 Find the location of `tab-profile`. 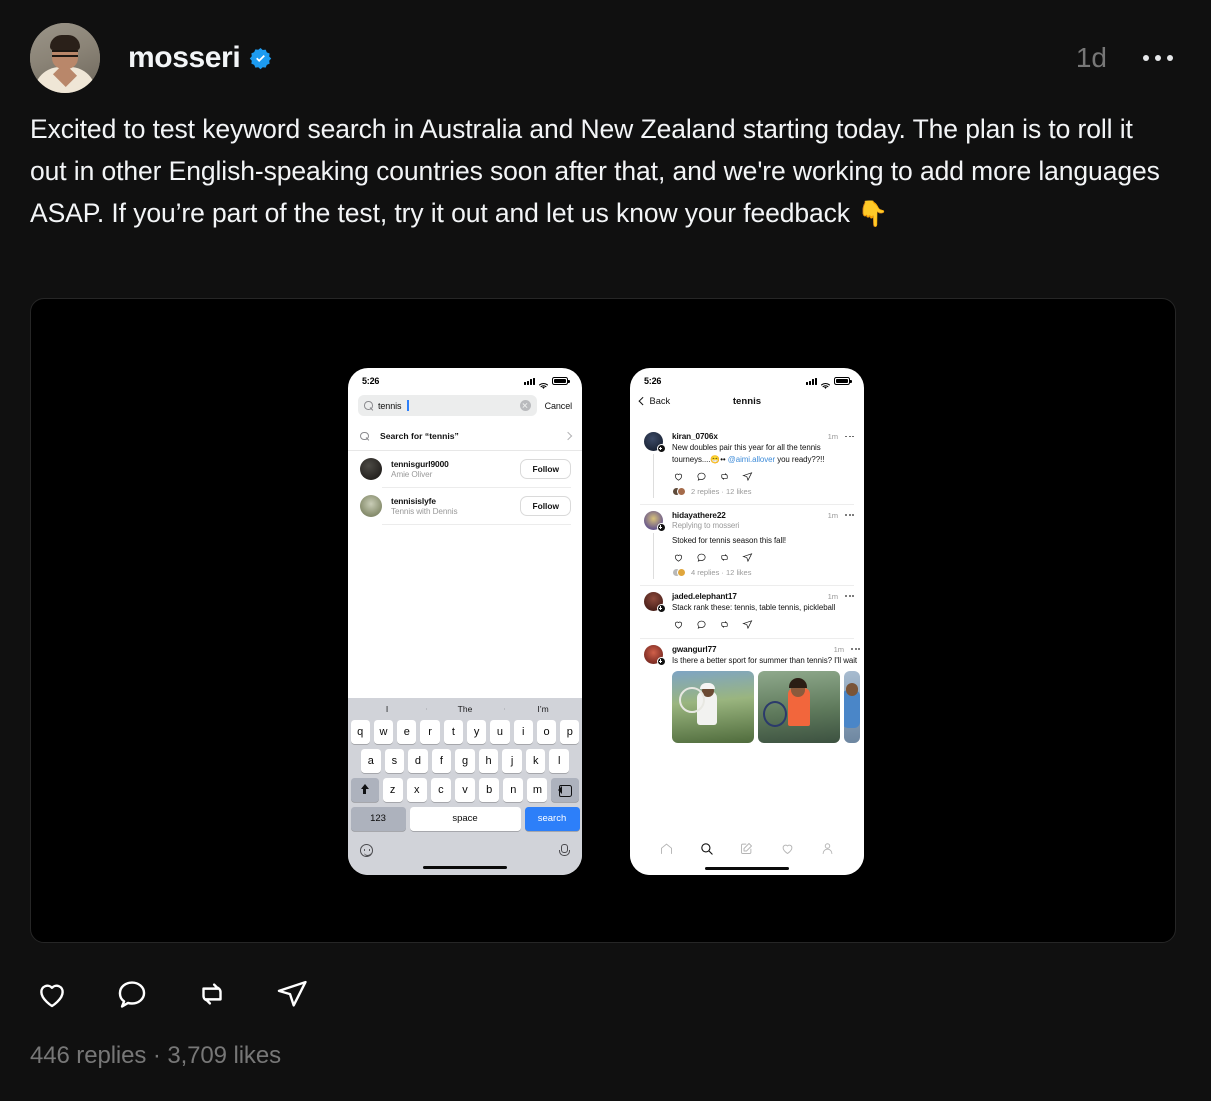

tab-profile is located at coordinates (827, 851).